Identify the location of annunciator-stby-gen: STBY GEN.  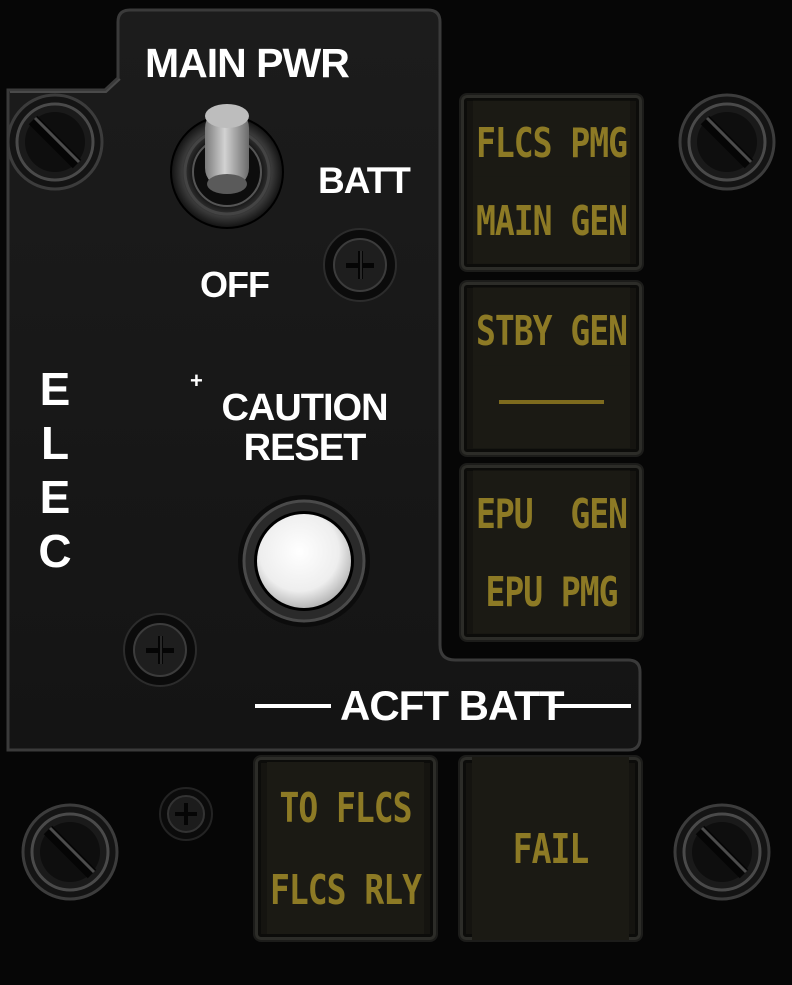
(551, 368).